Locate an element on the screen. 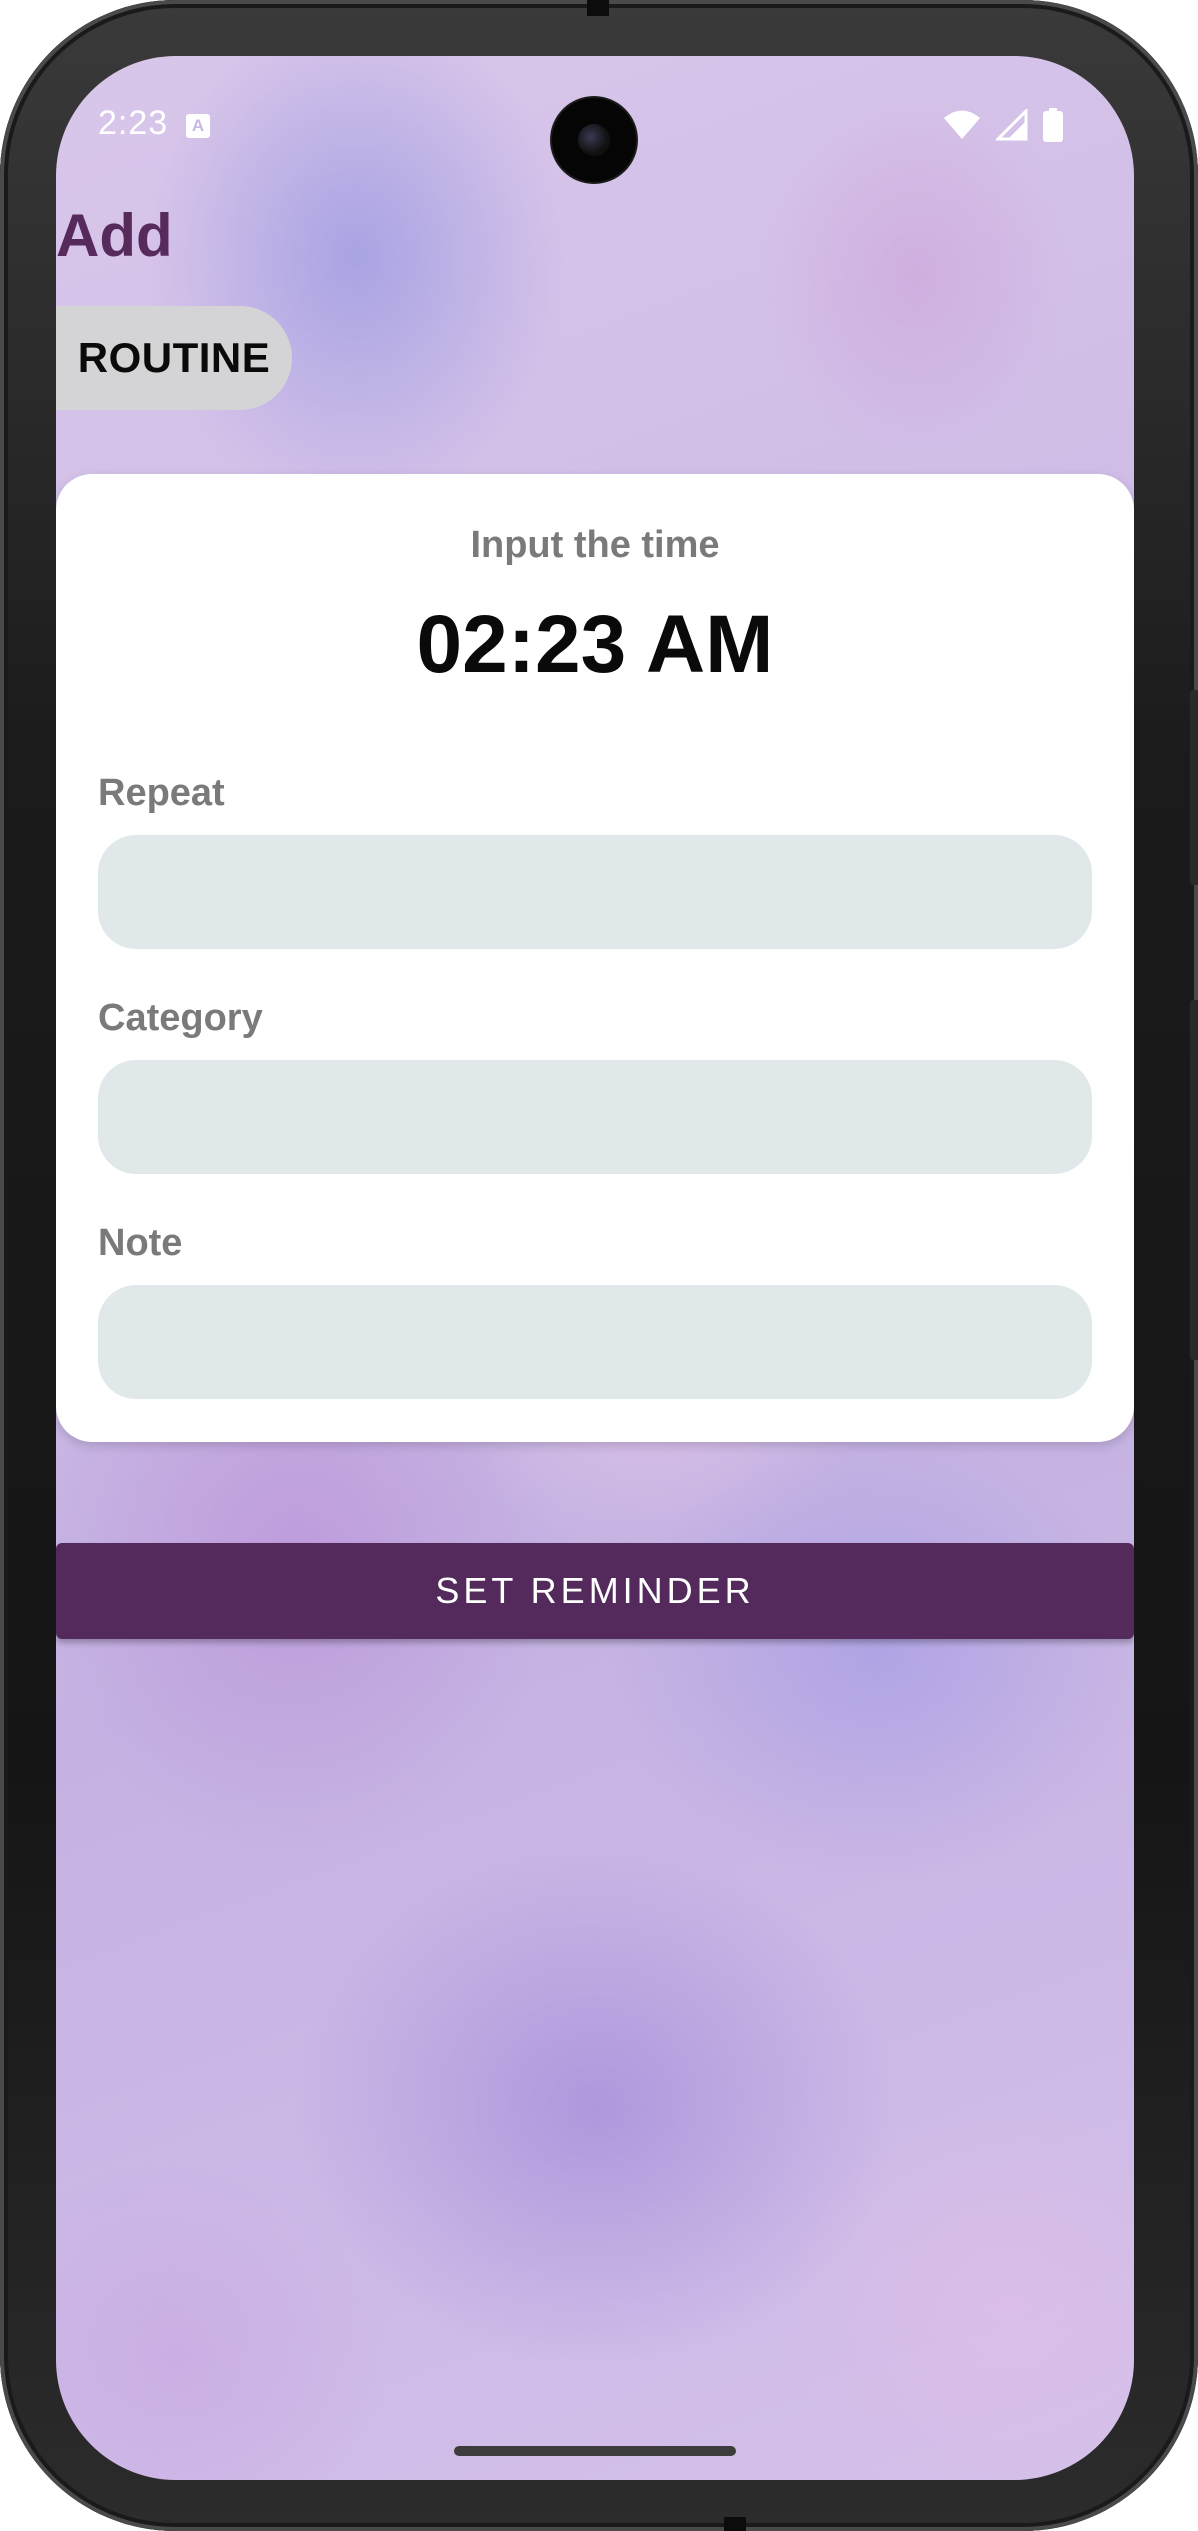 The width and height of the screenshot is (1198, 2531). repeat-label: Repeat is located at coordinates (161, 793).